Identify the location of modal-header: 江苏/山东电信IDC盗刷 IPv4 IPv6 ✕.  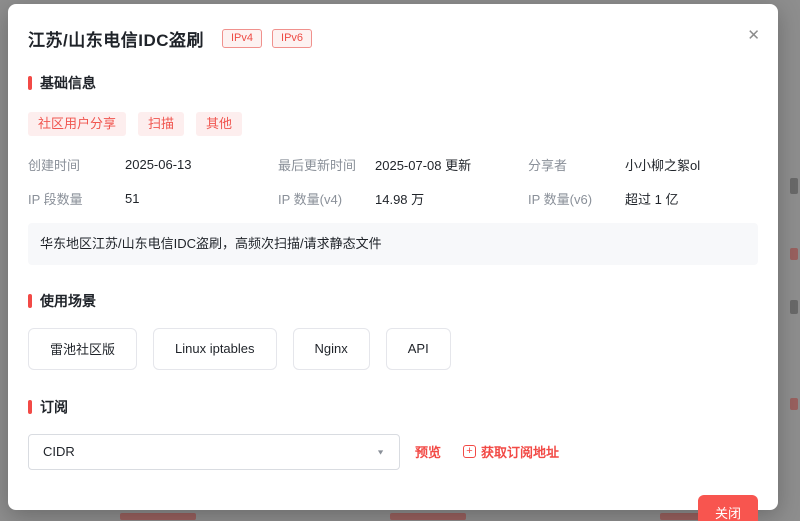
(394, 38).